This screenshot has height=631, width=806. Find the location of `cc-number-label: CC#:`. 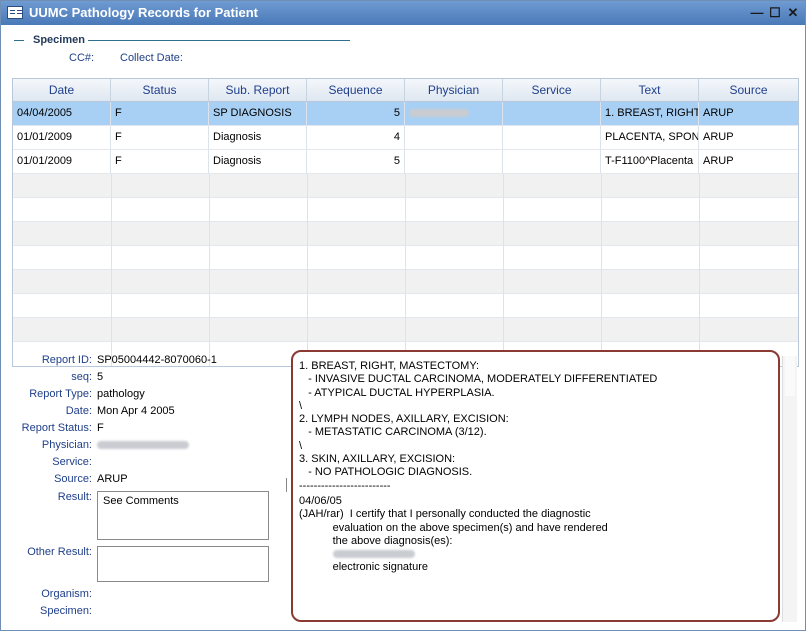

cc-number-label: CC#: is located at coordinates (82, 58).